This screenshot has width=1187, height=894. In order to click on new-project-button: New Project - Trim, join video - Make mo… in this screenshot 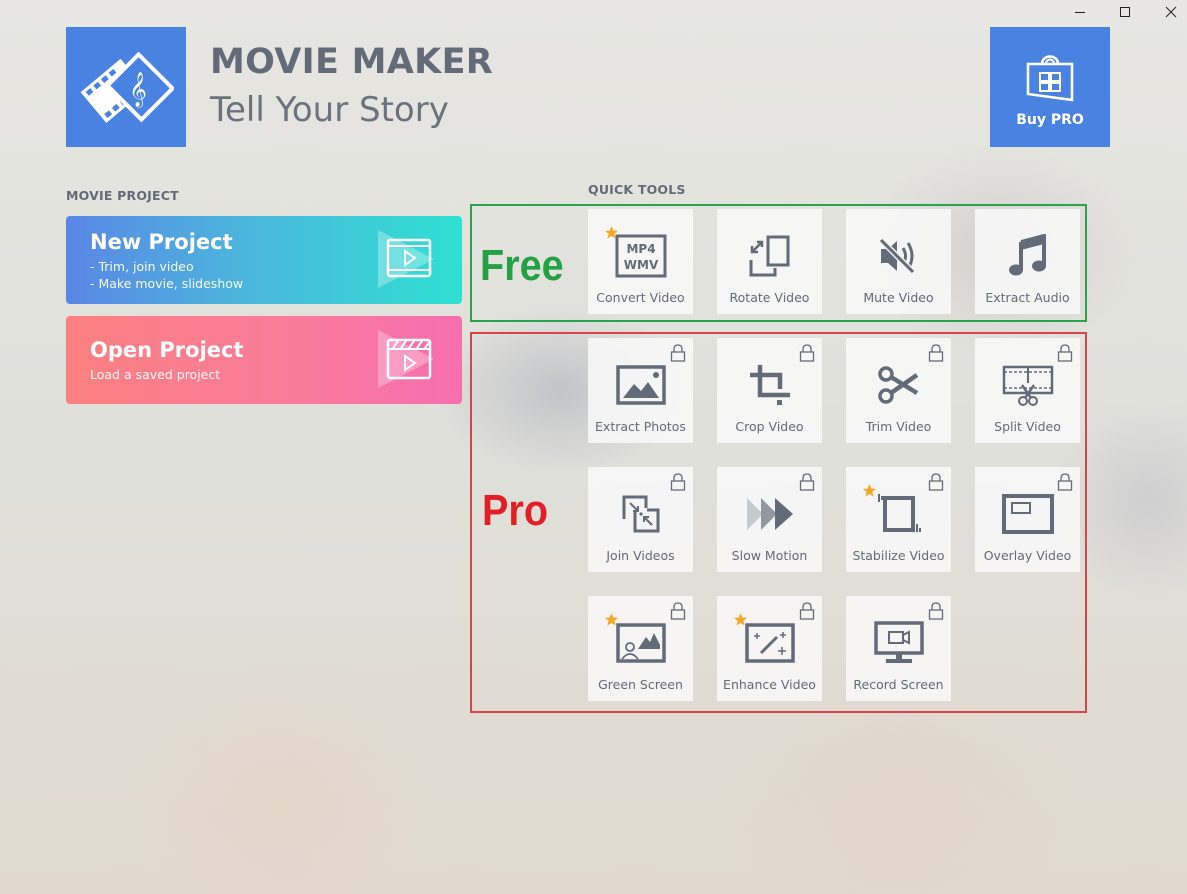, I will do `click(264, 260)`.